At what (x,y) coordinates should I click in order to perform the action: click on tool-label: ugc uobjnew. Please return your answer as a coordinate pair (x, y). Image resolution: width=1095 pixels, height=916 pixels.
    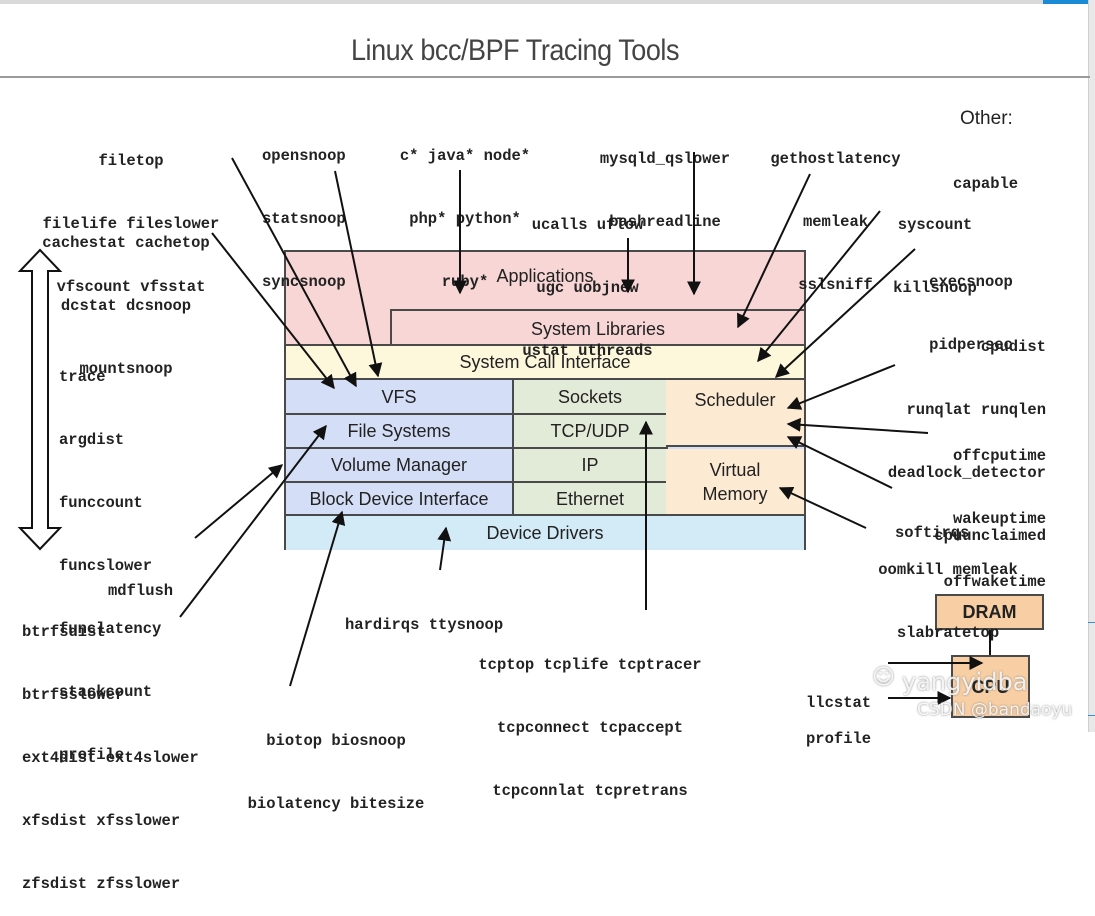
    Looking at the image, I should click on (587, 288).